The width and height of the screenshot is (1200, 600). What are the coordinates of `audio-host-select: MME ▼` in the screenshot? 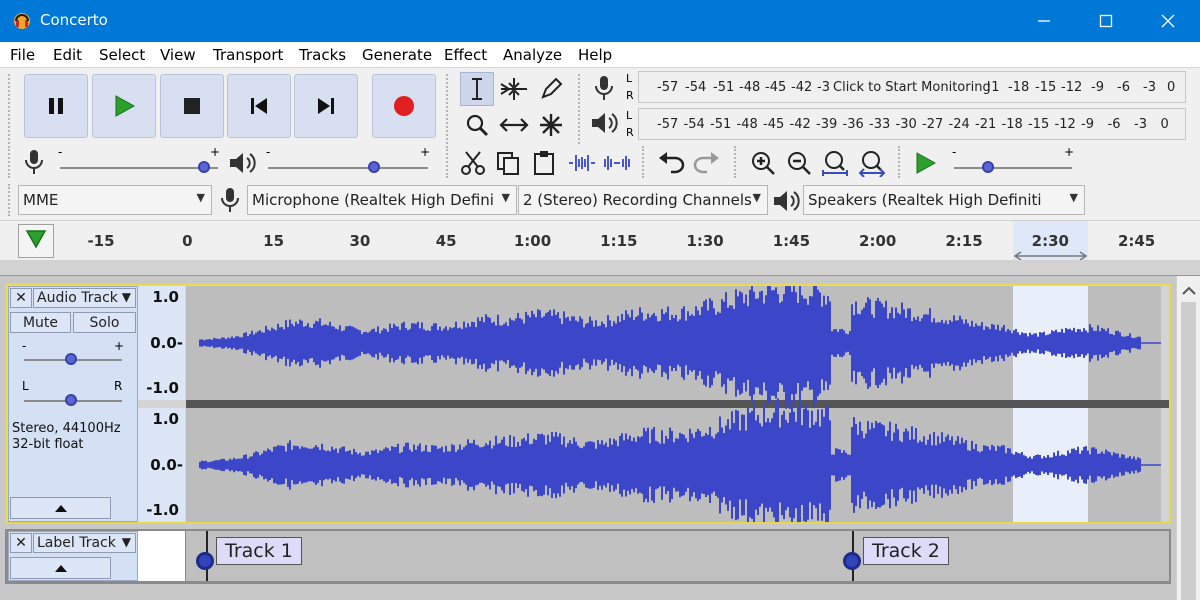 It's located at (115, 200).